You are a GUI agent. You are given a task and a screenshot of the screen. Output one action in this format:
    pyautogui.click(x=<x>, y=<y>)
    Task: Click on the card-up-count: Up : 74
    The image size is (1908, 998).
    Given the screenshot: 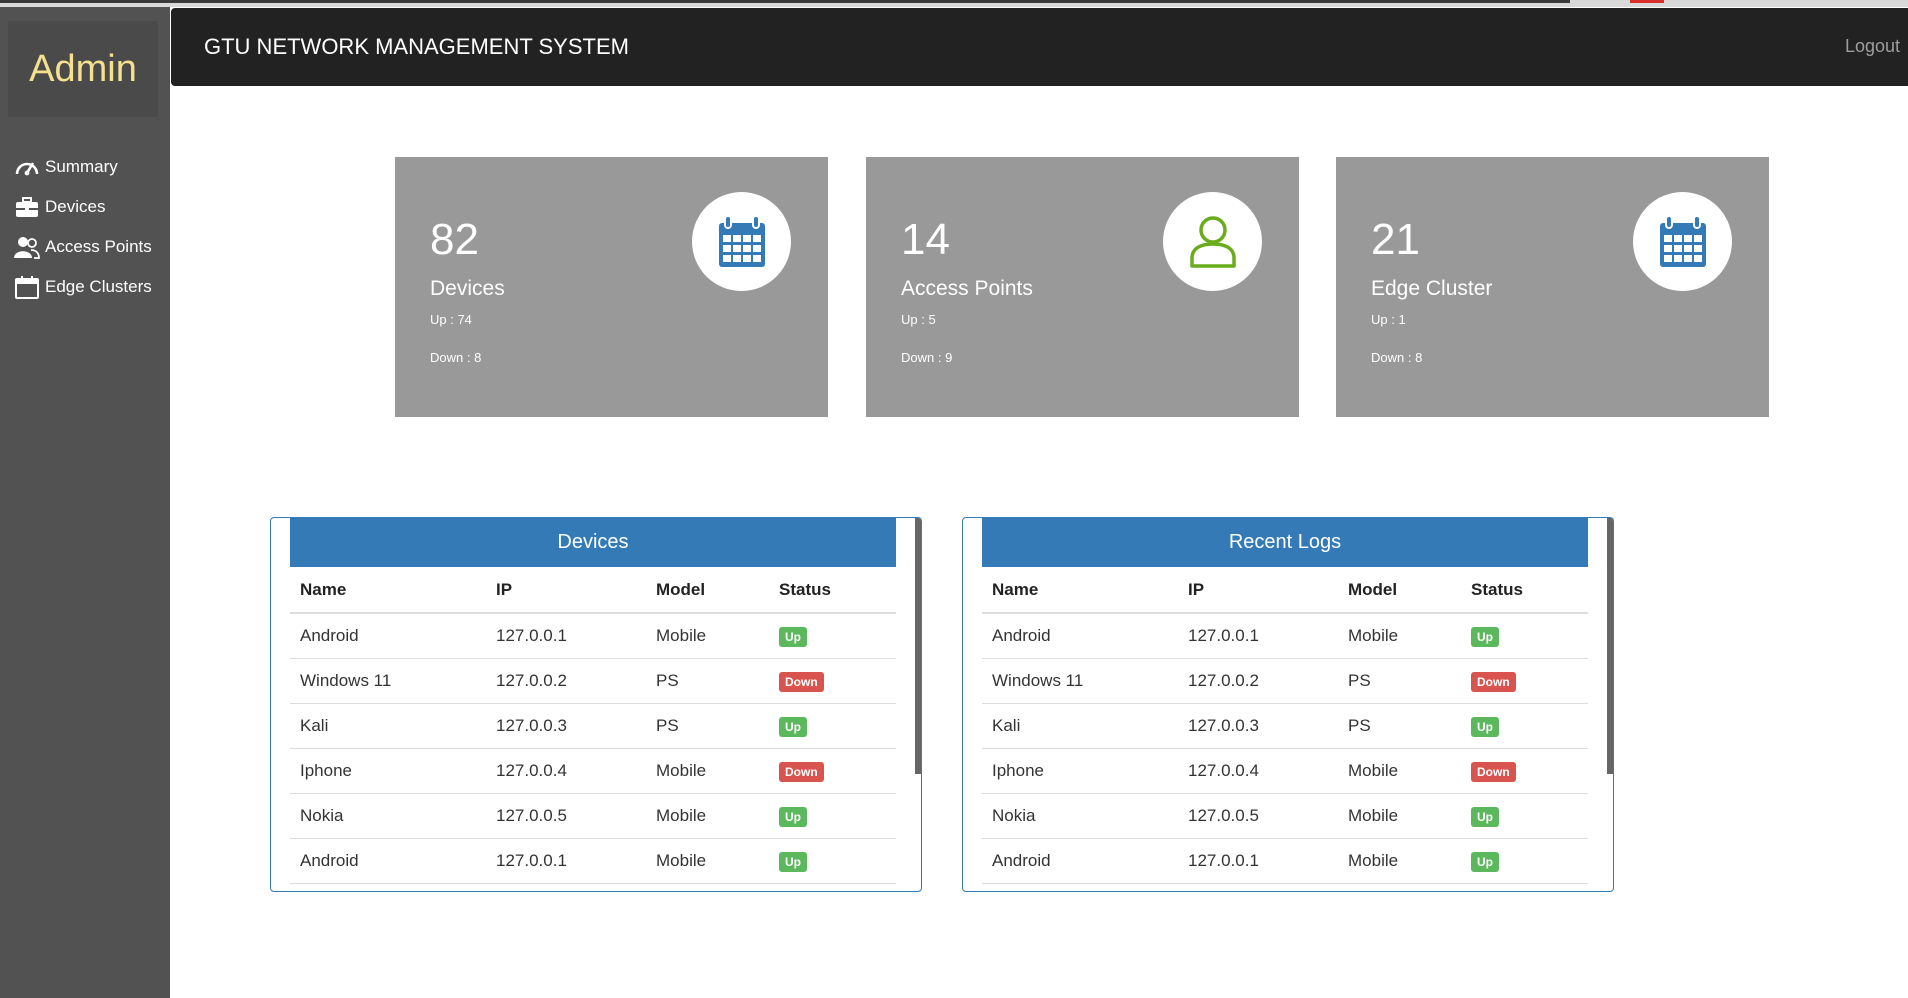 What is the action you would take?
    pyautogui.click(x=451, y=319)
    